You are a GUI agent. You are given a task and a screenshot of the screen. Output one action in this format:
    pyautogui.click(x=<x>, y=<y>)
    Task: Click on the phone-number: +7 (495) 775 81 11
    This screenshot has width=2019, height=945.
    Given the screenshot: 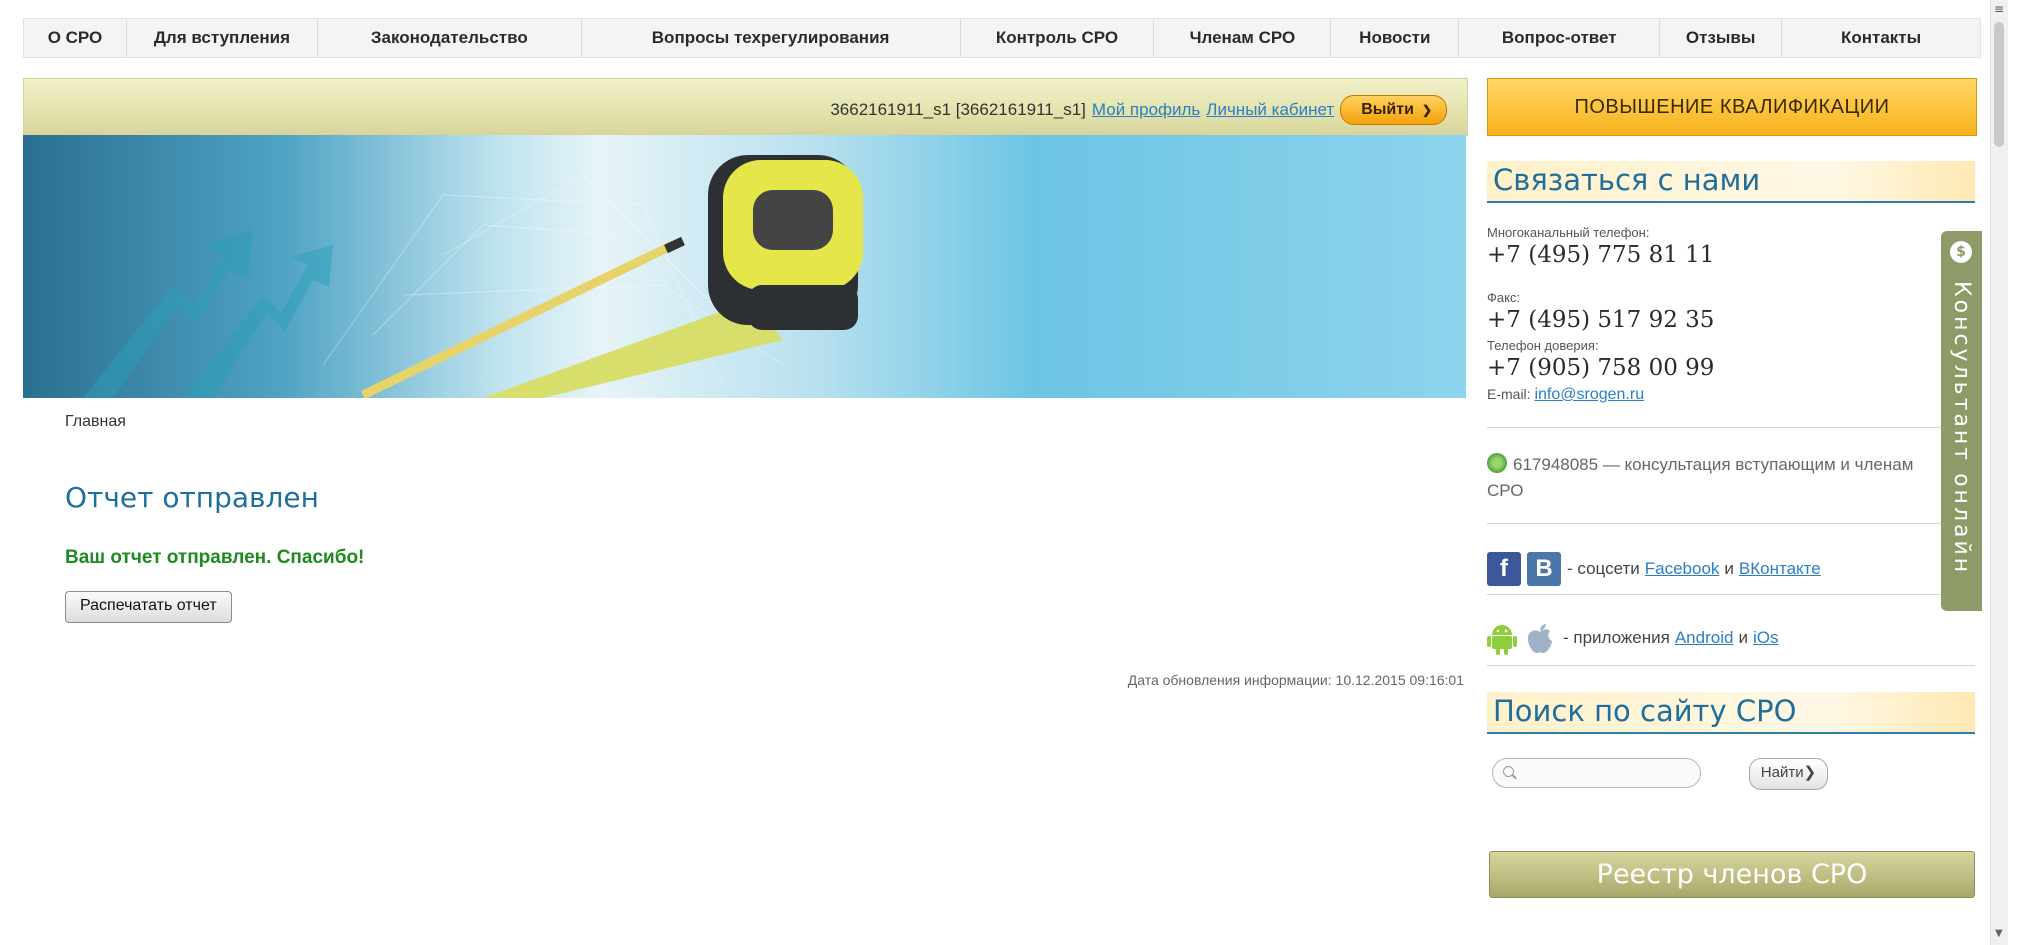 What is the action you would take?
    pyautogui.click(x=1601, y=255)
    